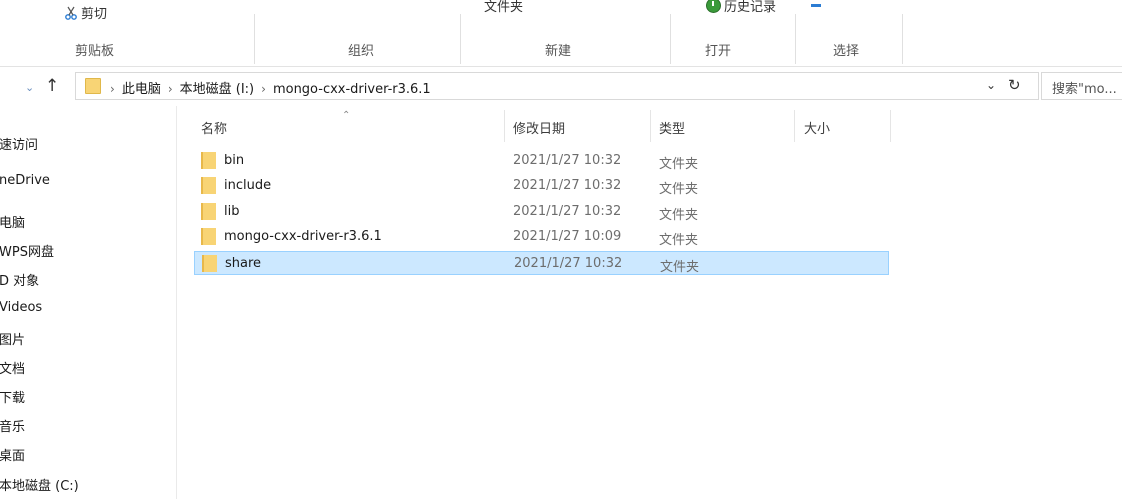 The height and width of the screenshot is (499, 1122). Describe the element at coordinates (672, 127) in the screenshot. I see `column-header-type: 类型` at that location.